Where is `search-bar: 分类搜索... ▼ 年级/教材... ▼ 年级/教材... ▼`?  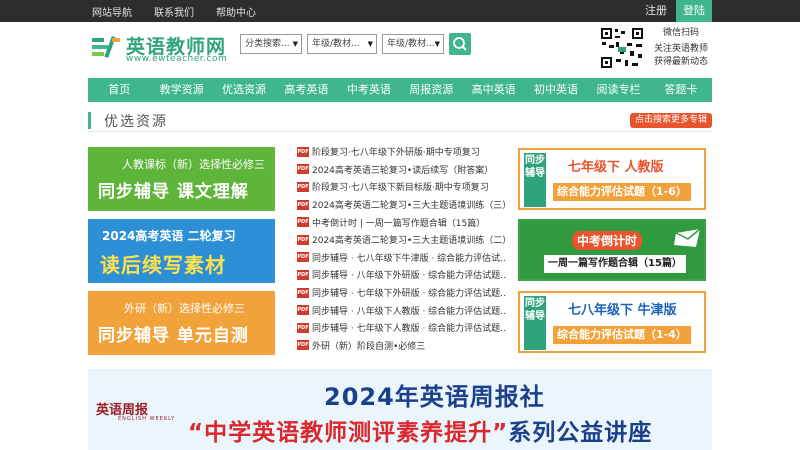
search-bar: 分类搜索... ▼ 年级/教材... ▼ 年级/教材... ▼ is located at coordinates (355, 44).